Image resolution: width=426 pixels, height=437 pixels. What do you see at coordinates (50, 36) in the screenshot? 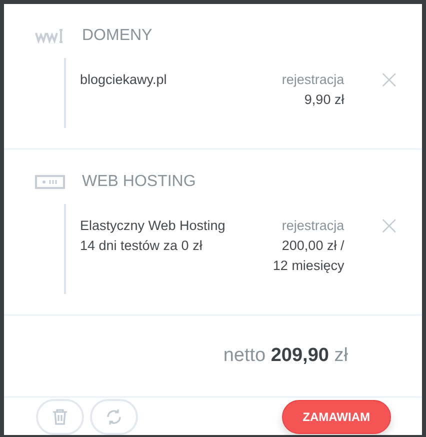
I see `www-icon` at bounding box center [50, 36].